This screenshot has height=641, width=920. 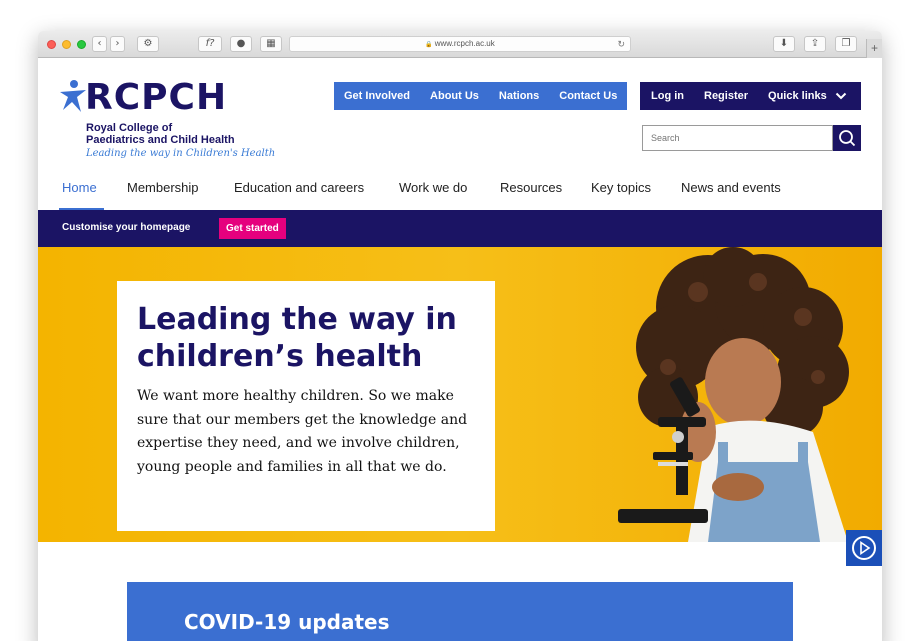 I want to click on top-navigation: Get Involved About Us Nations Contact Us, so click(x=481, y=96).